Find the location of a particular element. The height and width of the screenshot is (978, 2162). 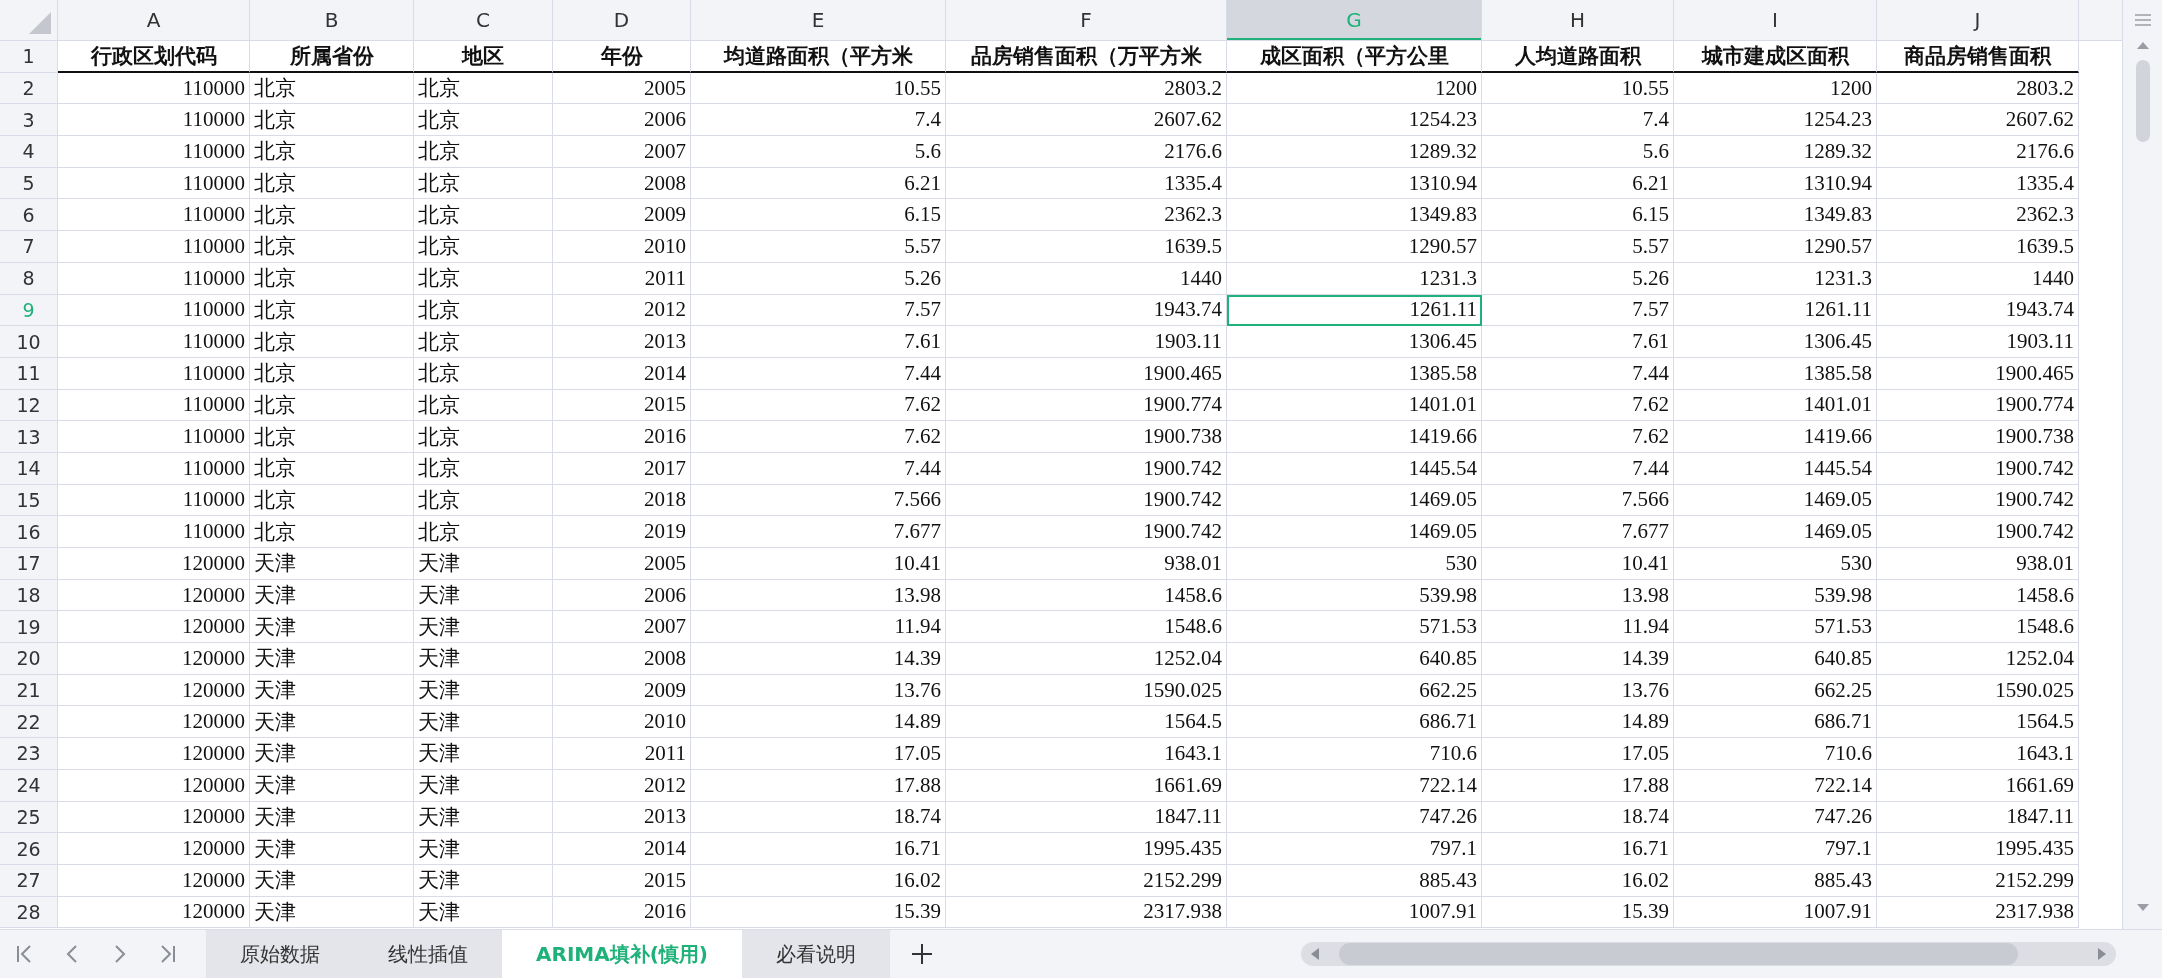

column-header: B is located at coordinates (332, 20).